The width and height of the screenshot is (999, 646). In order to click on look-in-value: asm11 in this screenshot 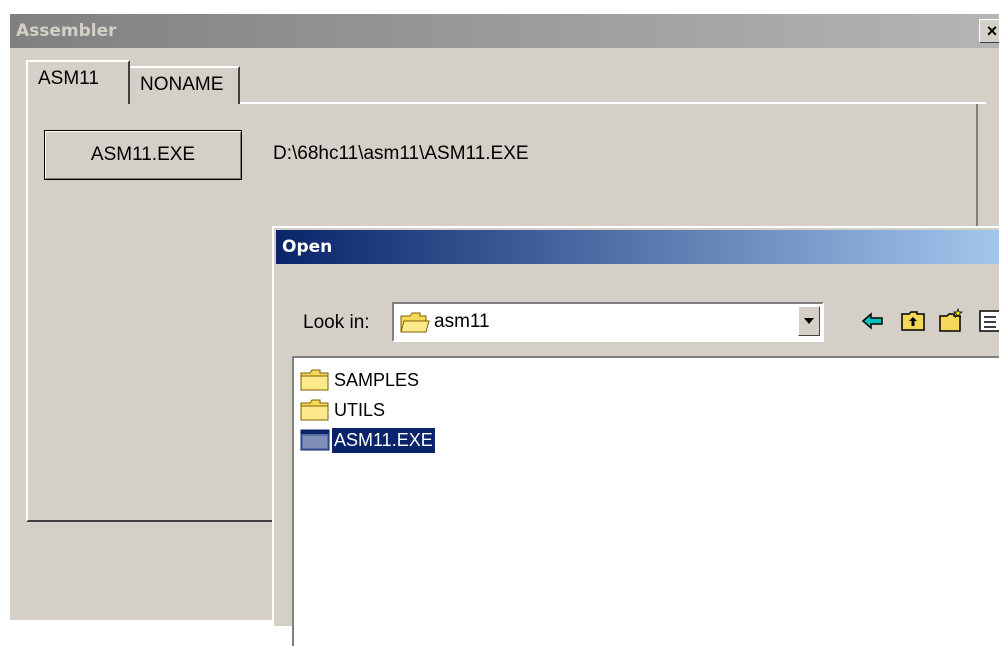, I will do `click(462, 321)`.